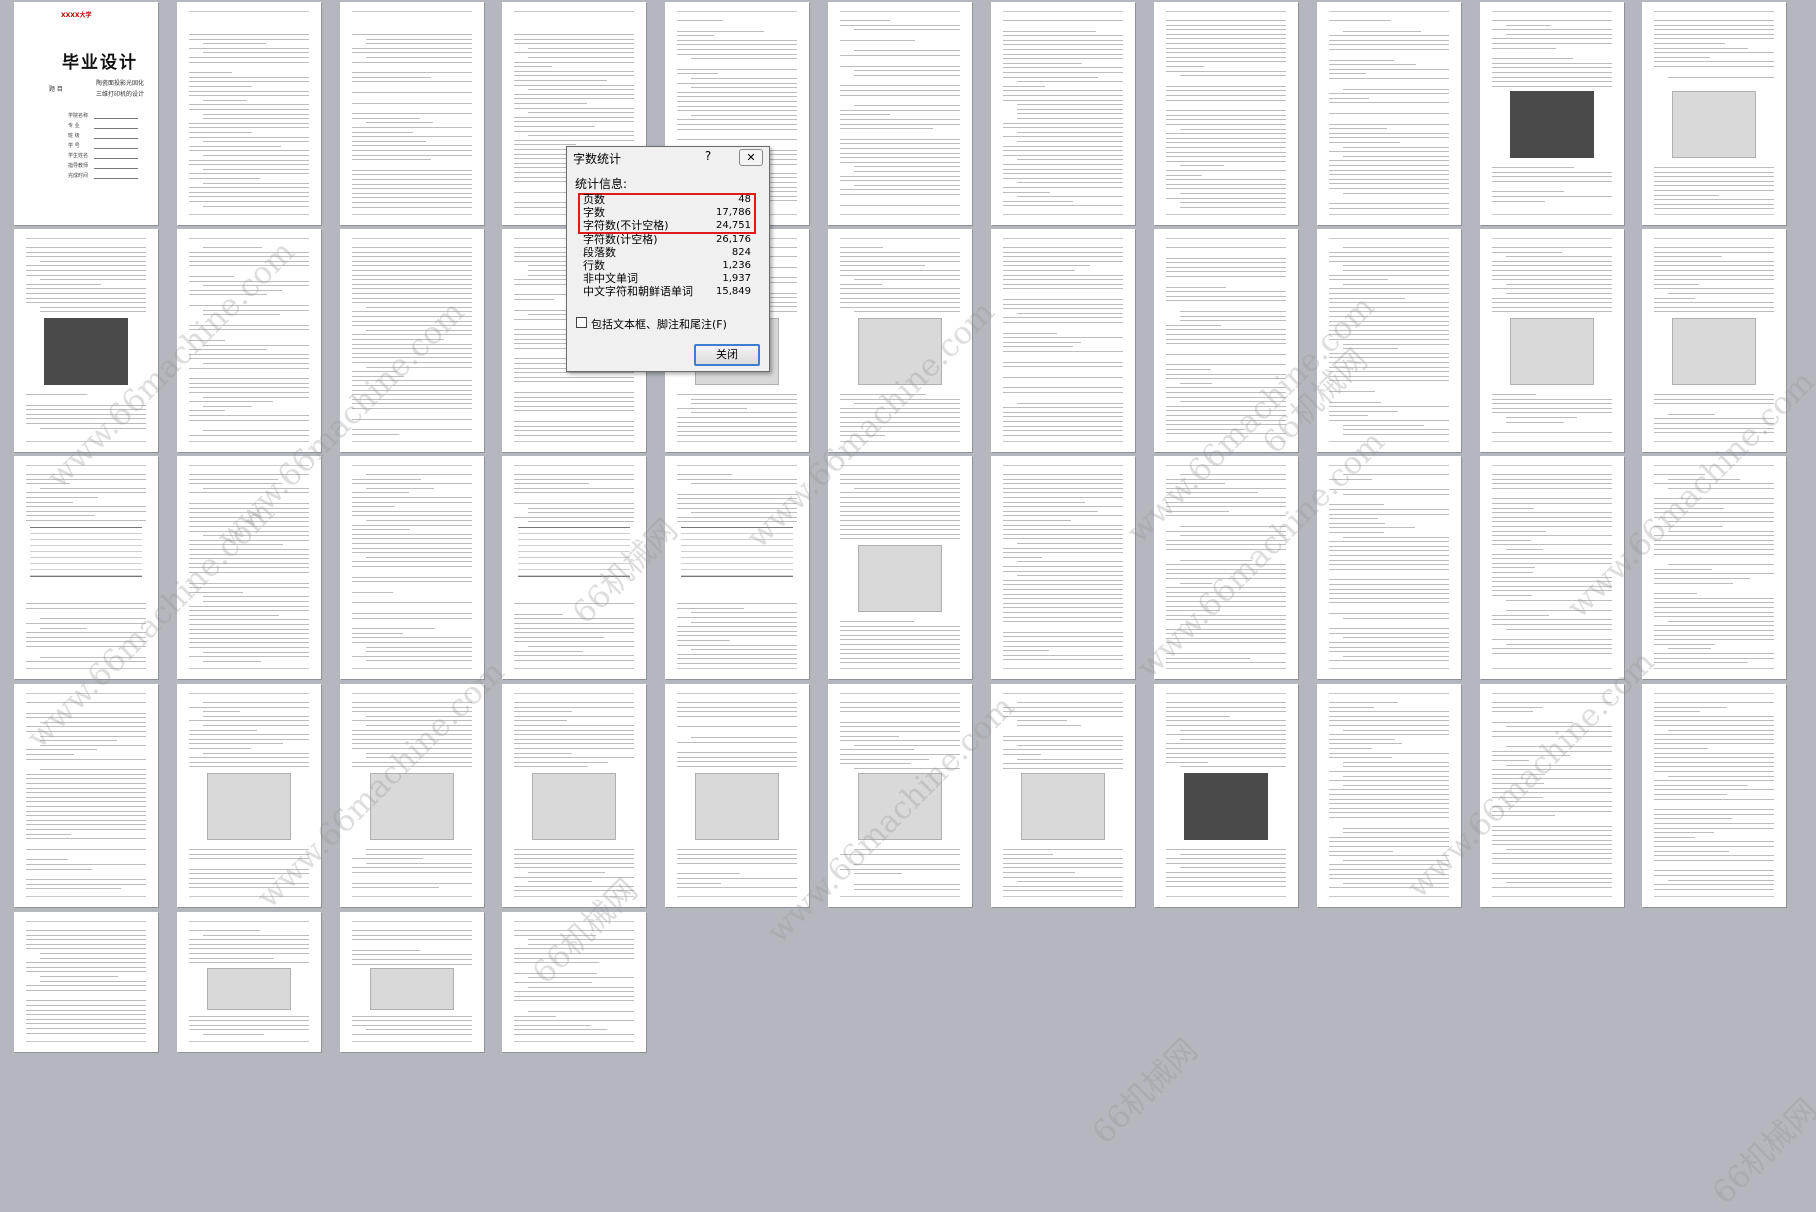 The height and width of the screenshot is (1212, 1816). What do you see at coordinates (733, 213) in the screenshot?
I see `stat-value: 17,786` at bounding box center [733, 213].